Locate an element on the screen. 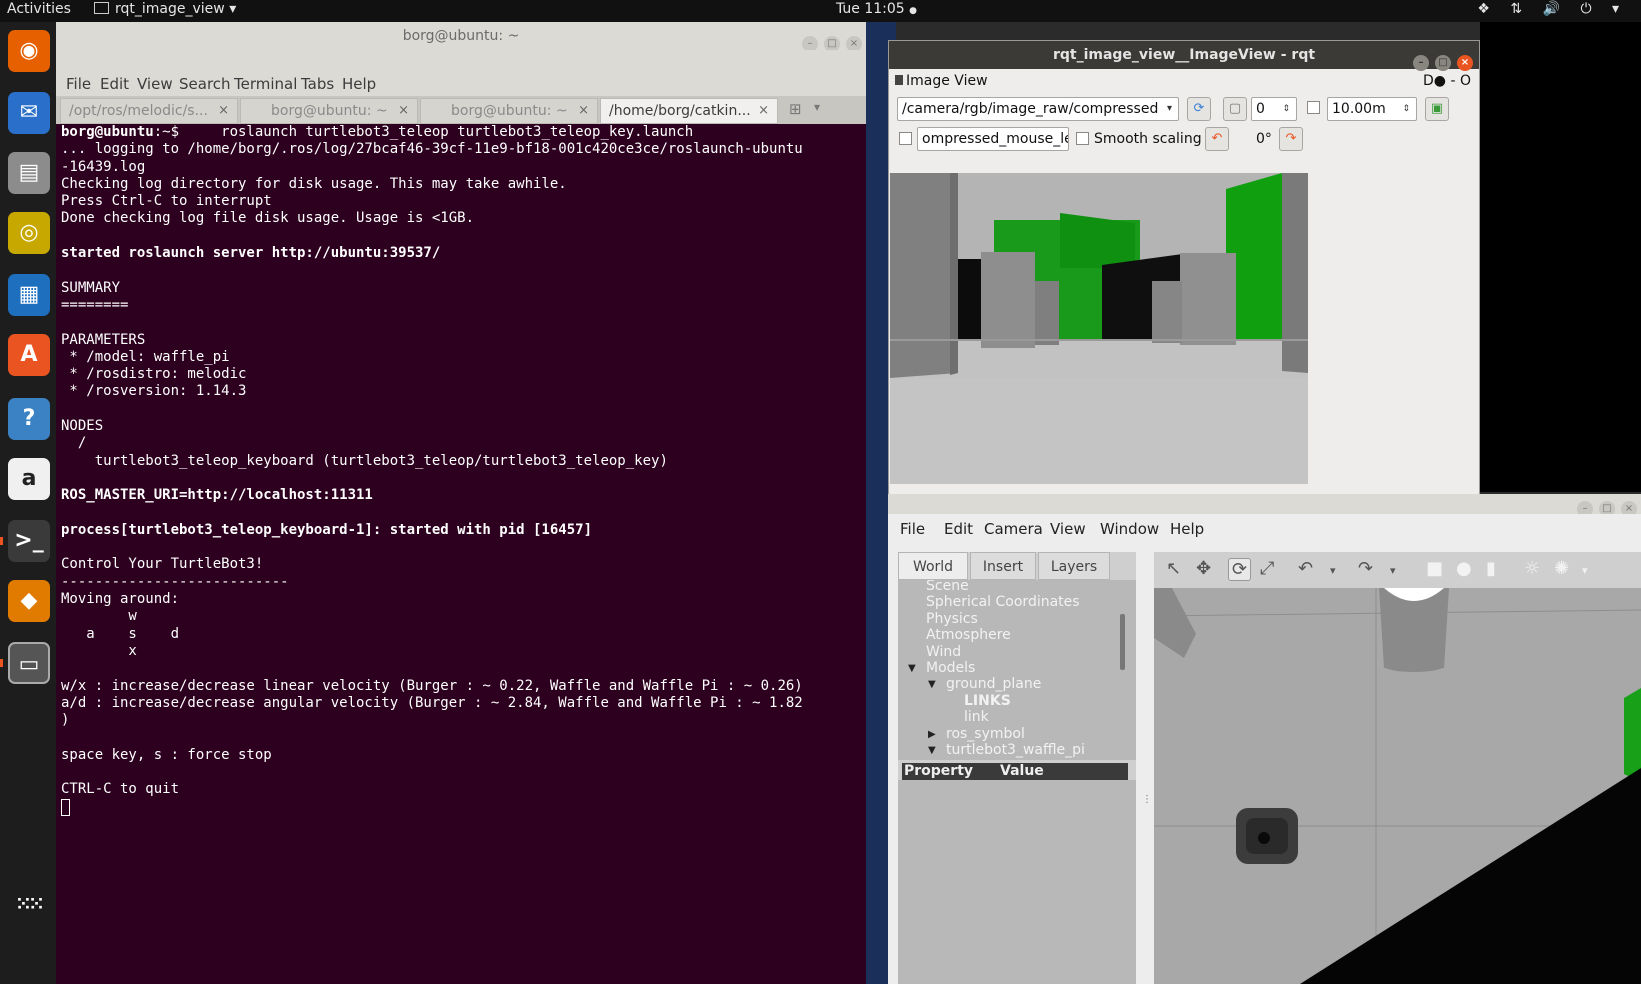  show-applications-icon: ⁙⁙ is located at coordinates (29, 905).